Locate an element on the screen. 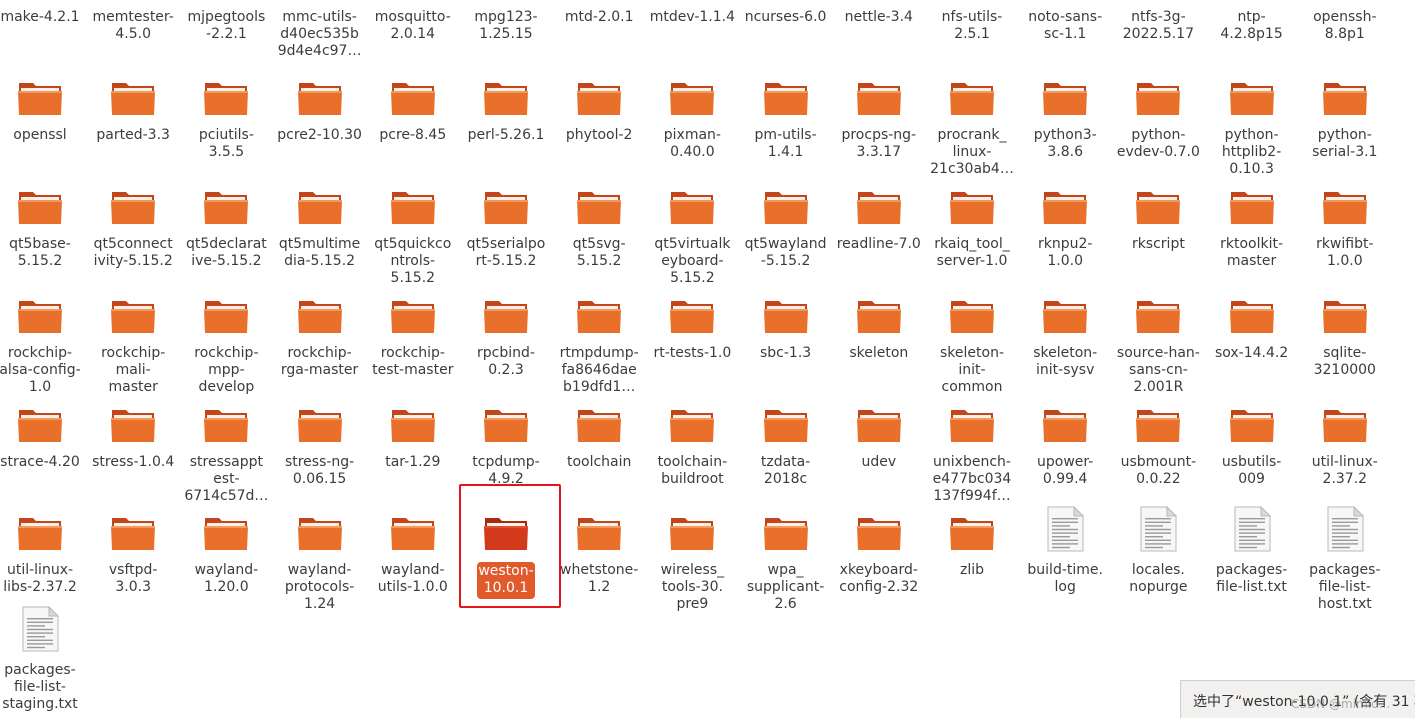  item-label: upower- 0.99.4 is located at coordinates (1065, 470).